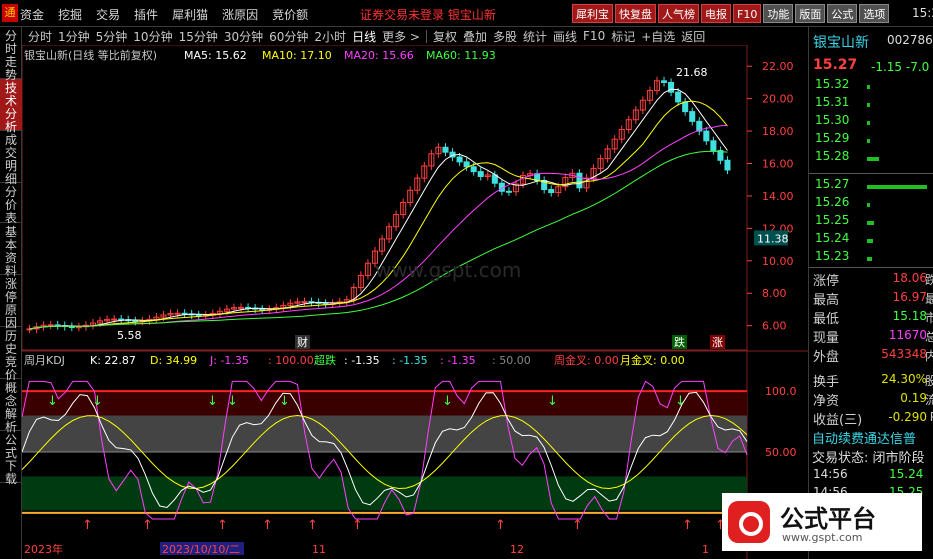  What do you see at coordinates (749, 522) in the screenshot?
I see `brand-logo-icon` at bounding box center [749, 522].